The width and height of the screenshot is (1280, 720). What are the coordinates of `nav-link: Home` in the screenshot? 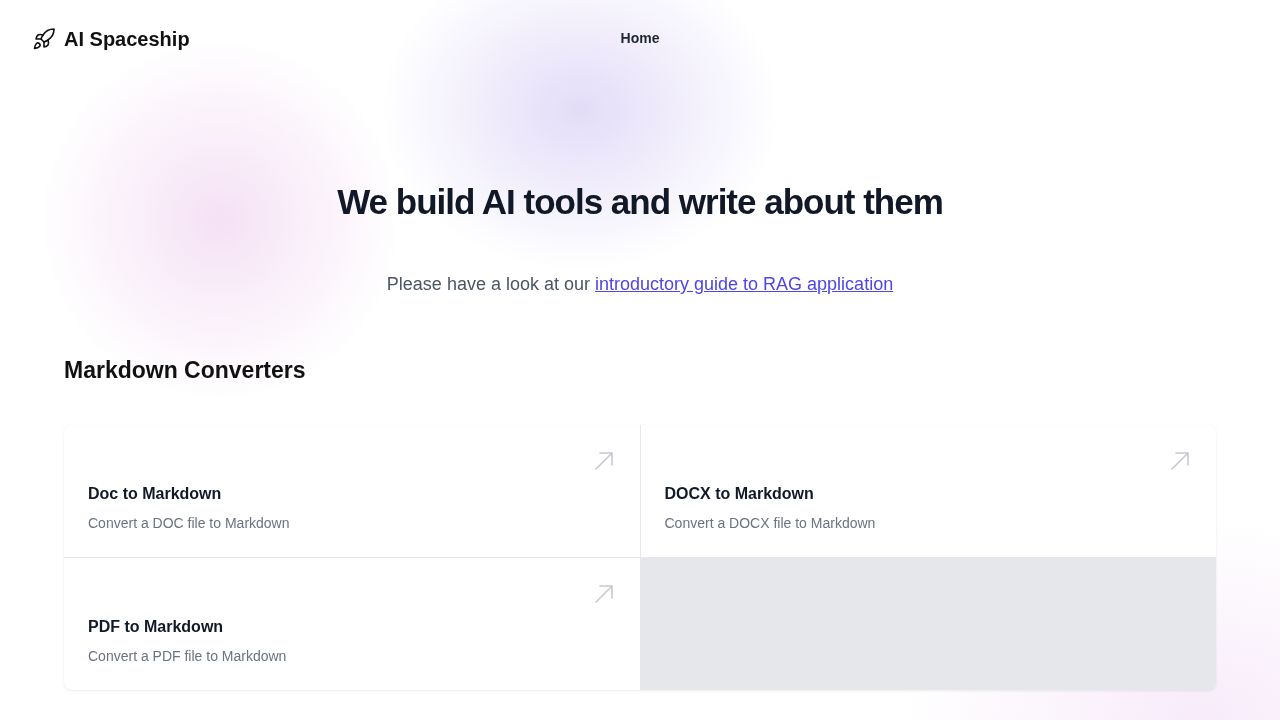 It's located at (640, 38).